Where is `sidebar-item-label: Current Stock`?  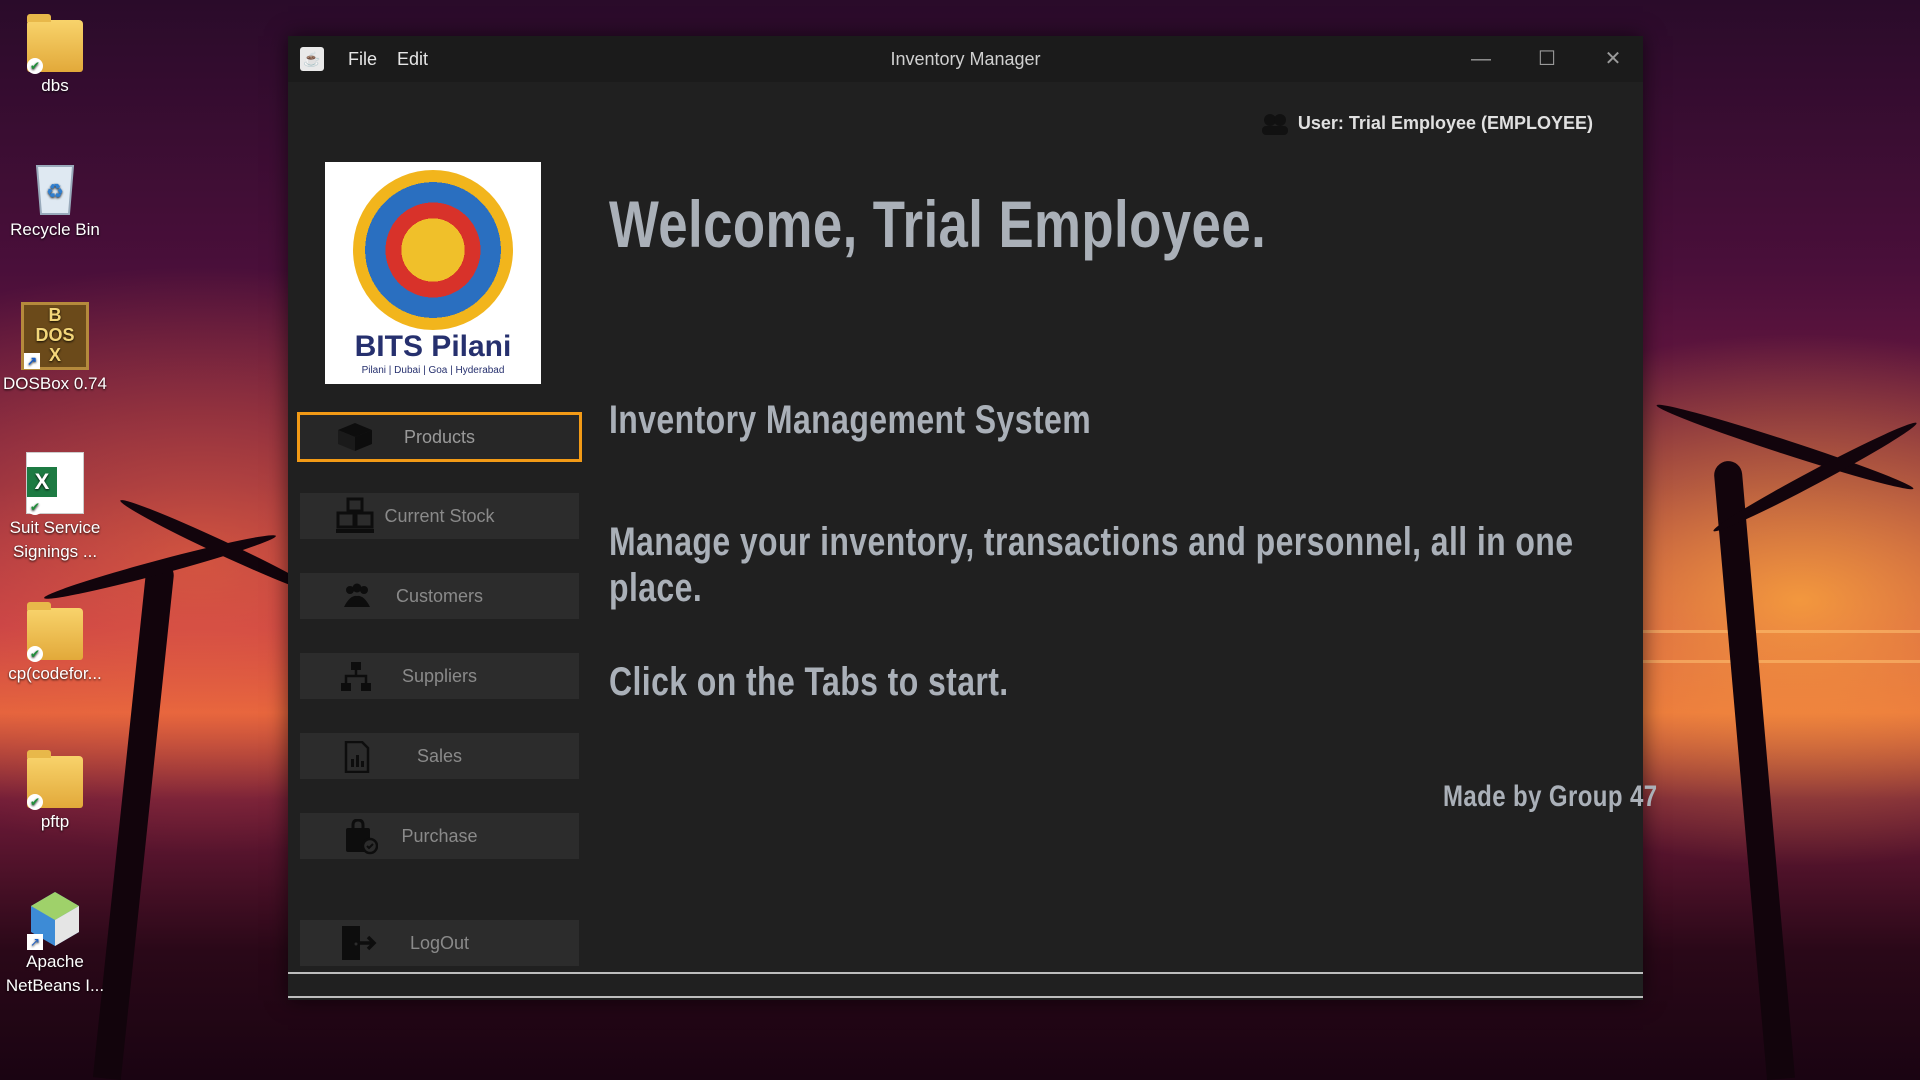
sidebar-item-label: Current Stock is located at coordinates (439, 516).